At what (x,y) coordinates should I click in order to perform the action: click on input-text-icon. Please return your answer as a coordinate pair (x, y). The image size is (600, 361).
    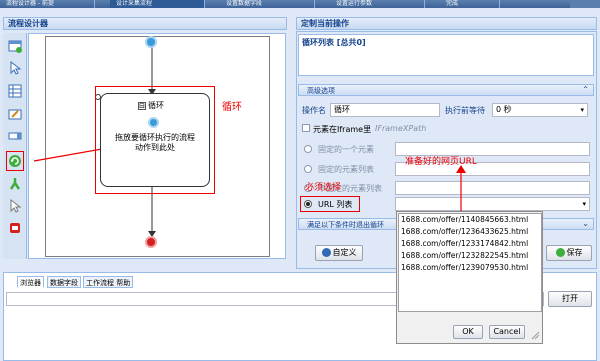
    Looking at the image, I should click on (15, 114).